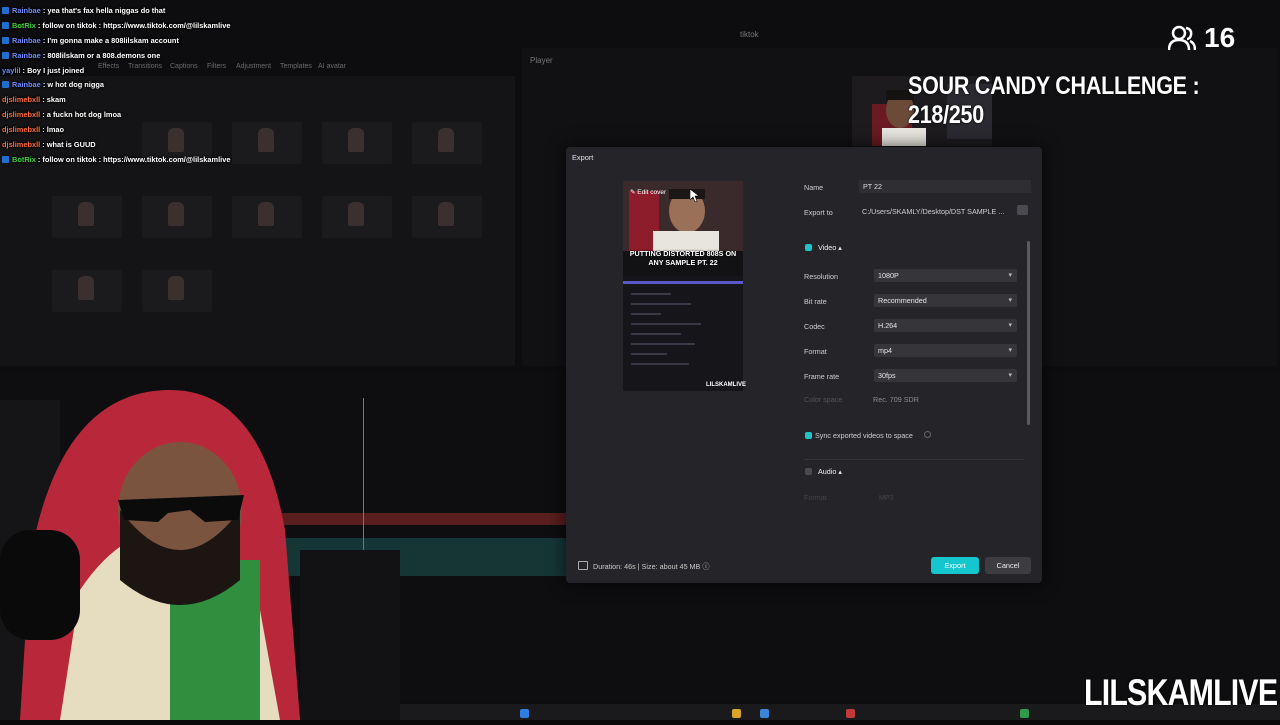 This screenshot has height=725, width=1280. I want to click on chevron-up-icon: ▴, so click(840, 247).